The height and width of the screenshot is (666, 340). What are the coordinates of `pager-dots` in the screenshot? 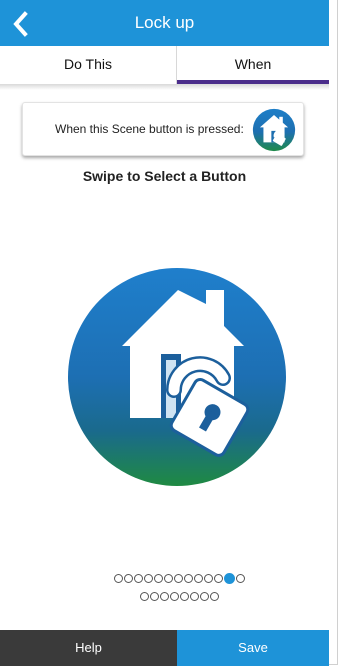 It's located at (179, 591).